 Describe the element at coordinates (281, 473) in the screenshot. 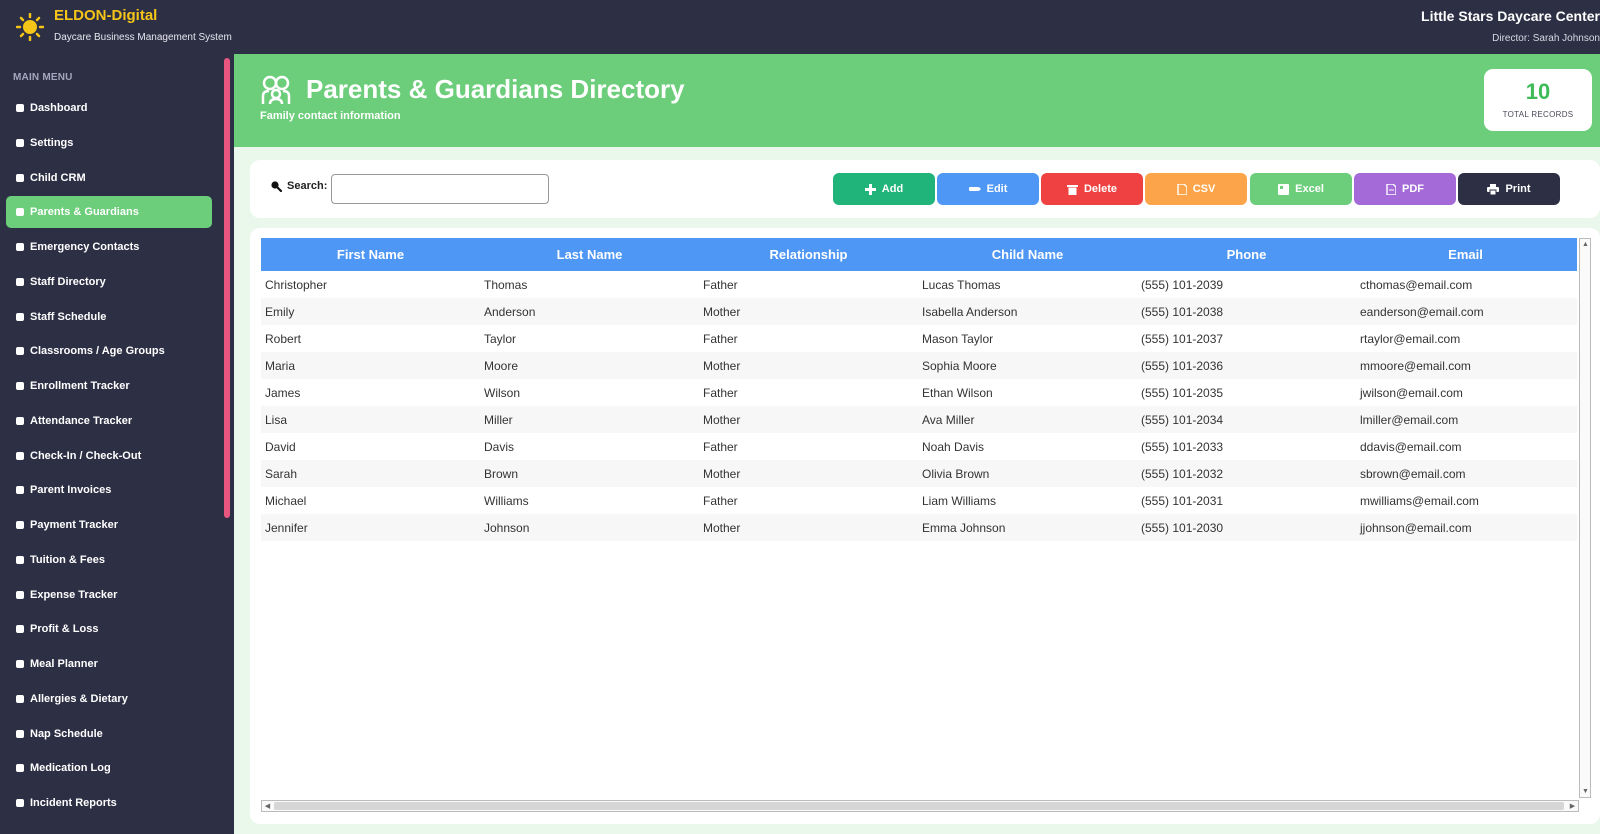

I see `table-cell: Sarah` at that location.